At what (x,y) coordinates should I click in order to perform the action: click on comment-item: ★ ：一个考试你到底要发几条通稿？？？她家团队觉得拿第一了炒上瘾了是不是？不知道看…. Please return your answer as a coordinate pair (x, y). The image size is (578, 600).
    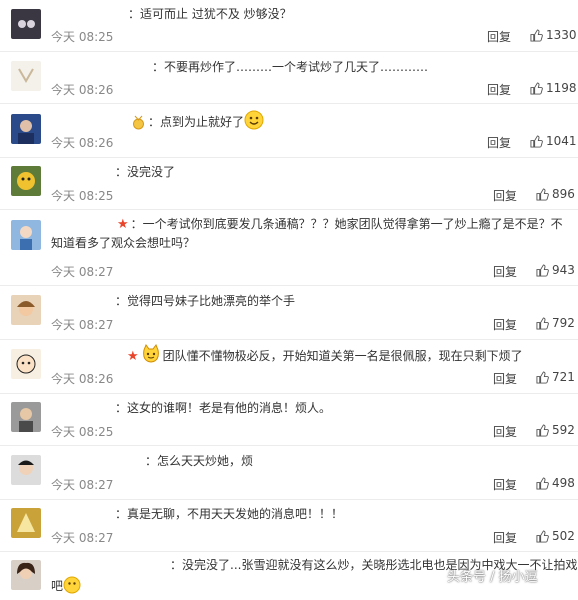
    Looking at the image, I should click on (289, 248).